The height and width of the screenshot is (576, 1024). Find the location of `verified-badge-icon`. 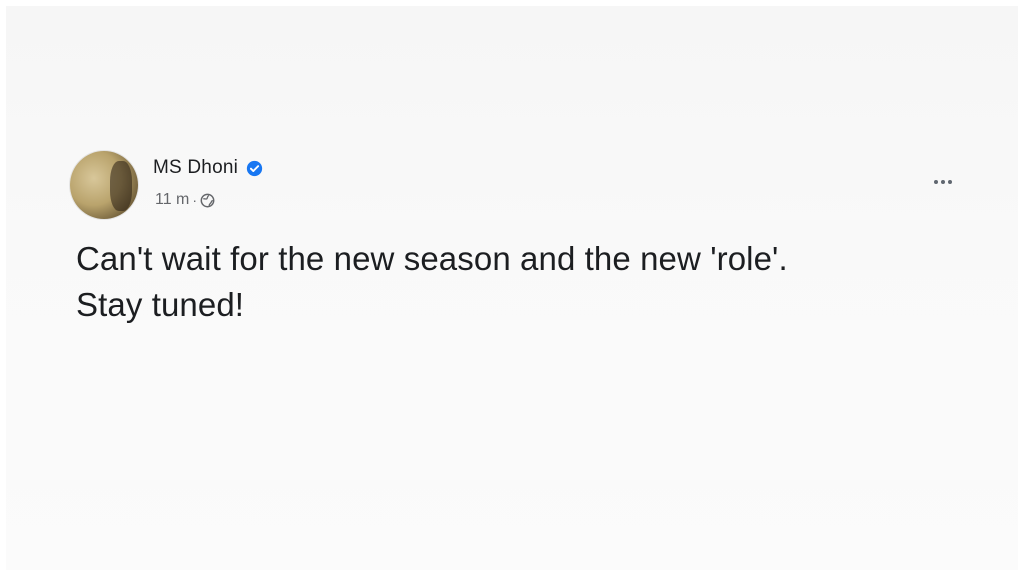

verified-badge-icon is located at coordinates (254, 168).